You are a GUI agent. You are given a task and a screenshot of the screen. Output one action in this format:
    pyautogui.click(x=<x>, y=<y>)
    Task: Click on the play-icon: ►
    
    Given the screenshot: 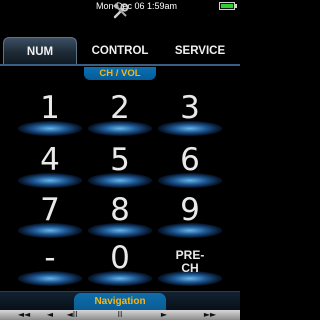 What is the action you would take?
    pyautogui.click(x=164, y=315)
    